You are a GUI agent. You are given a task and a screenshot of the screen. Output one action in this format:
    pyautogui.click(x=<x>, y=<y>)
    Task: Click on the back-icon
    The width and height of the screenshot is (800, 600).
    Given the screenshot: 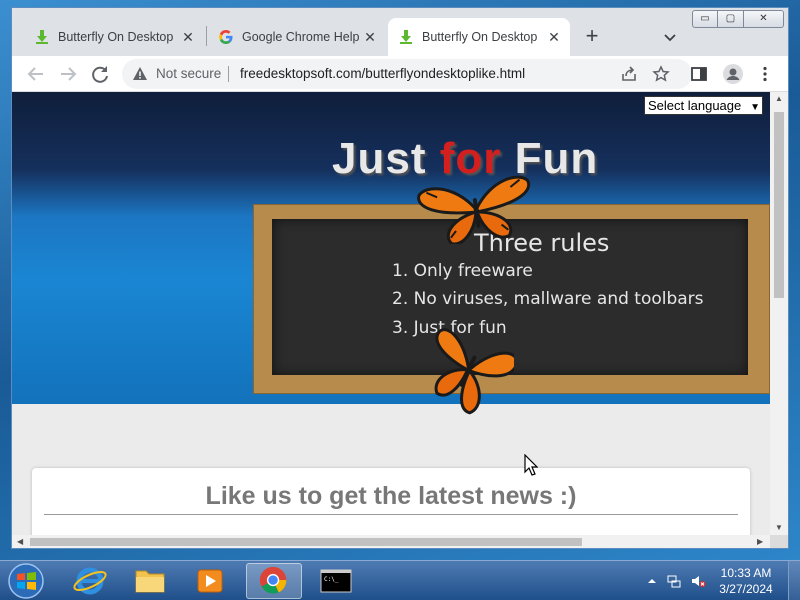 What is the action you would take?
    pyautogui.click(x=36, y=74)
    